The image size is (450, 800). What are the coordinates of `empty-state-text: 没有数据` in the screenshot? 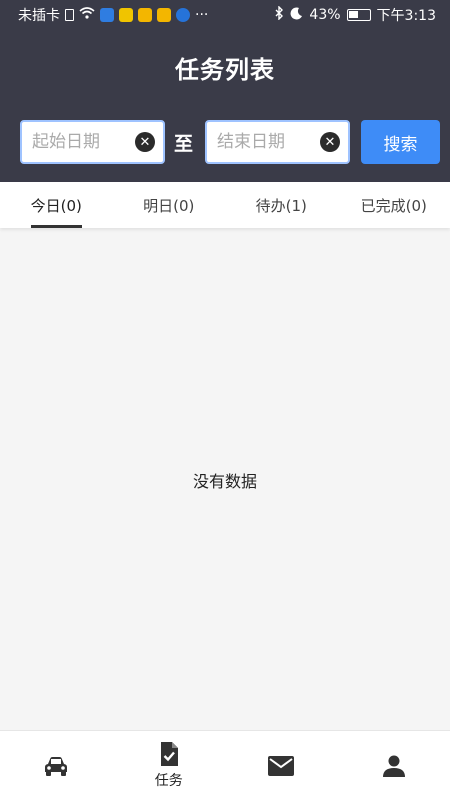 It's located at (224, 481).